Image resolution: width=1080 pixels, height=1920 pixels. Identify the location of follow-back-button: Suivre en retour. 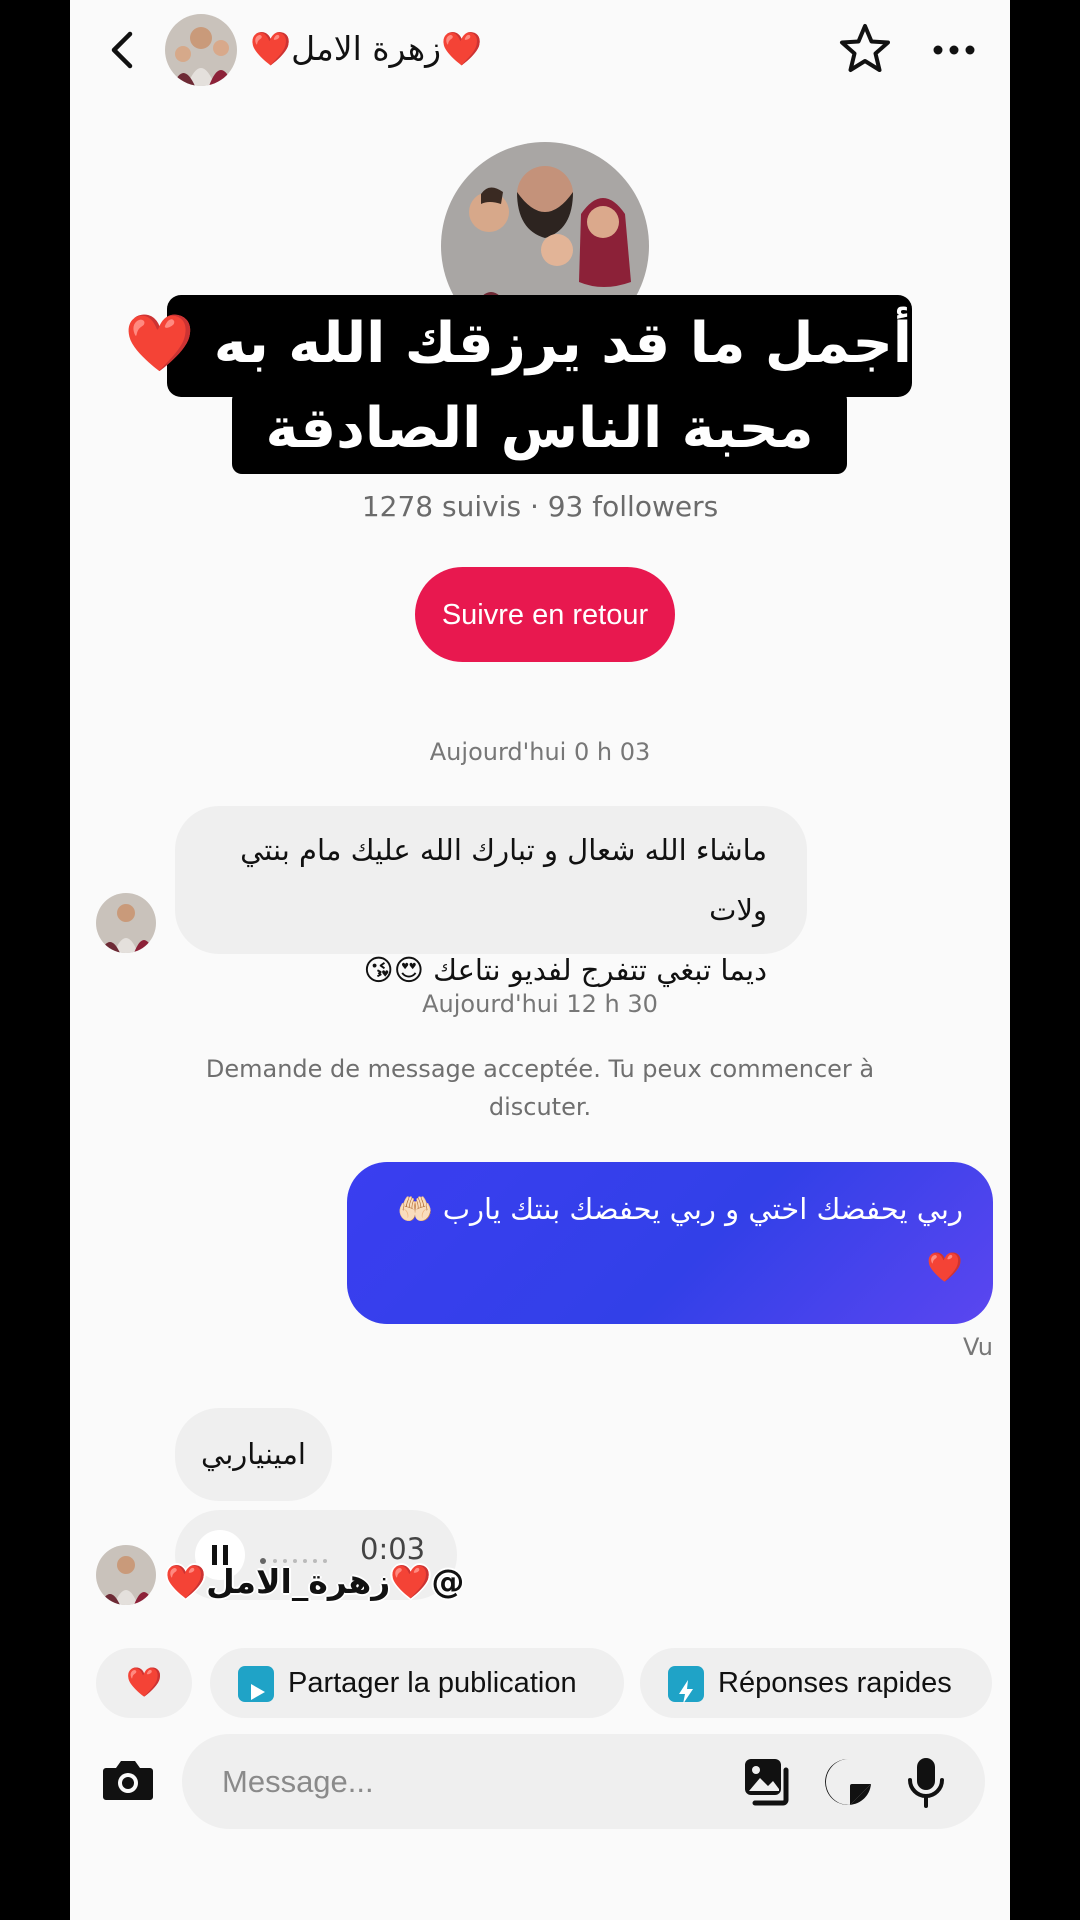
(545, 614).